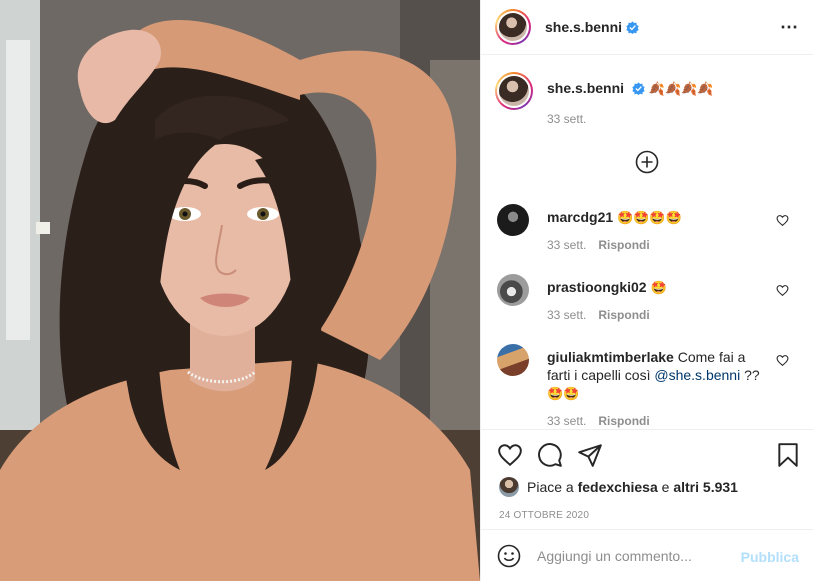 This screenshot has width=813, height=581. I want to click on post-header: she.s.benni ⋯, so click(647, 27).